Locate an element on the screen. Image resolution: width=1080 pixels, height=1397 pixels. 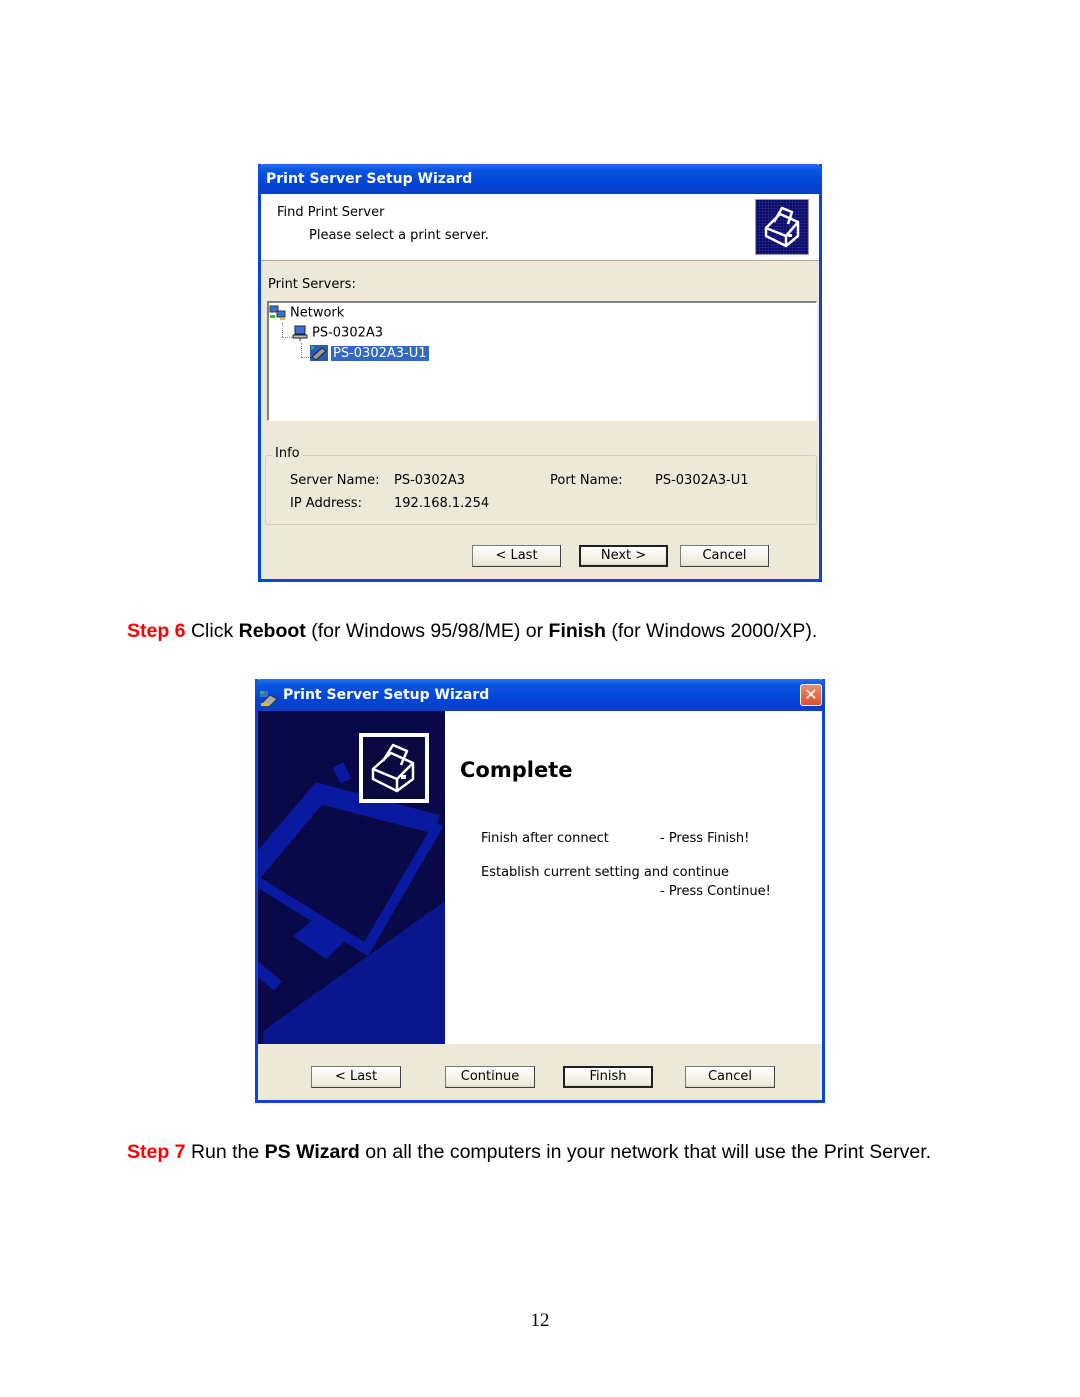
close-icon: ✕ is located at coordinates (811, 694).